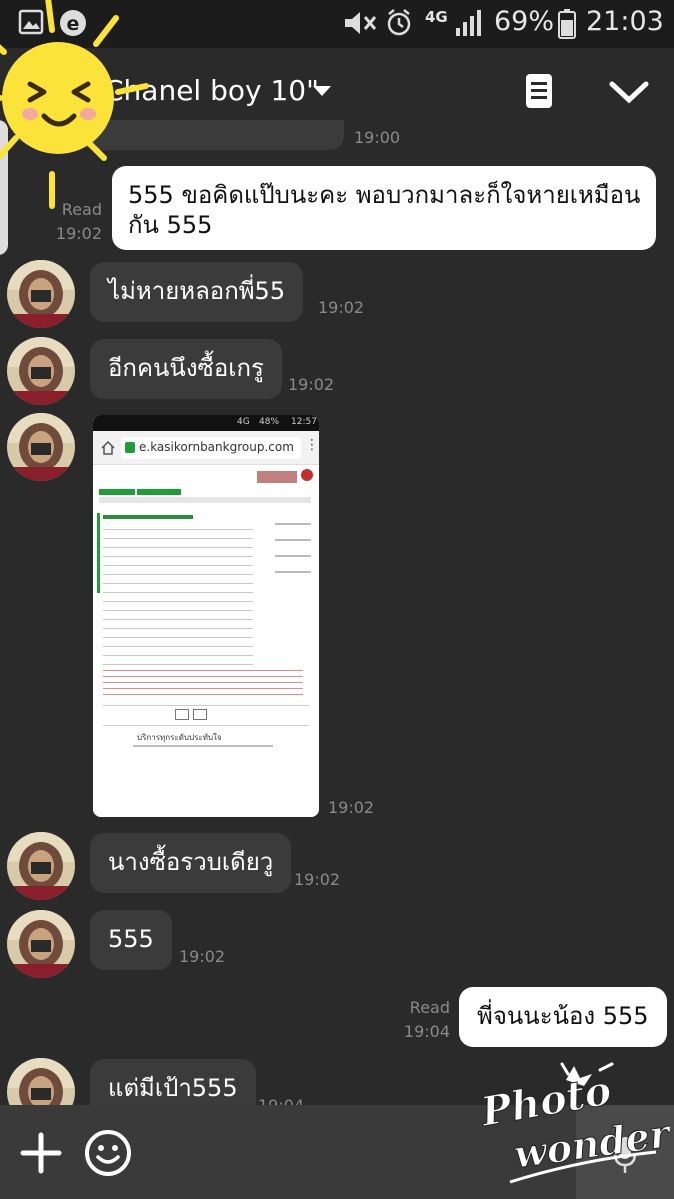 The height and width of the screenshot is (1199, 674). Describe the element at coordinates (399, 22) in the screenshot. I see `alarm-icon` at that location.